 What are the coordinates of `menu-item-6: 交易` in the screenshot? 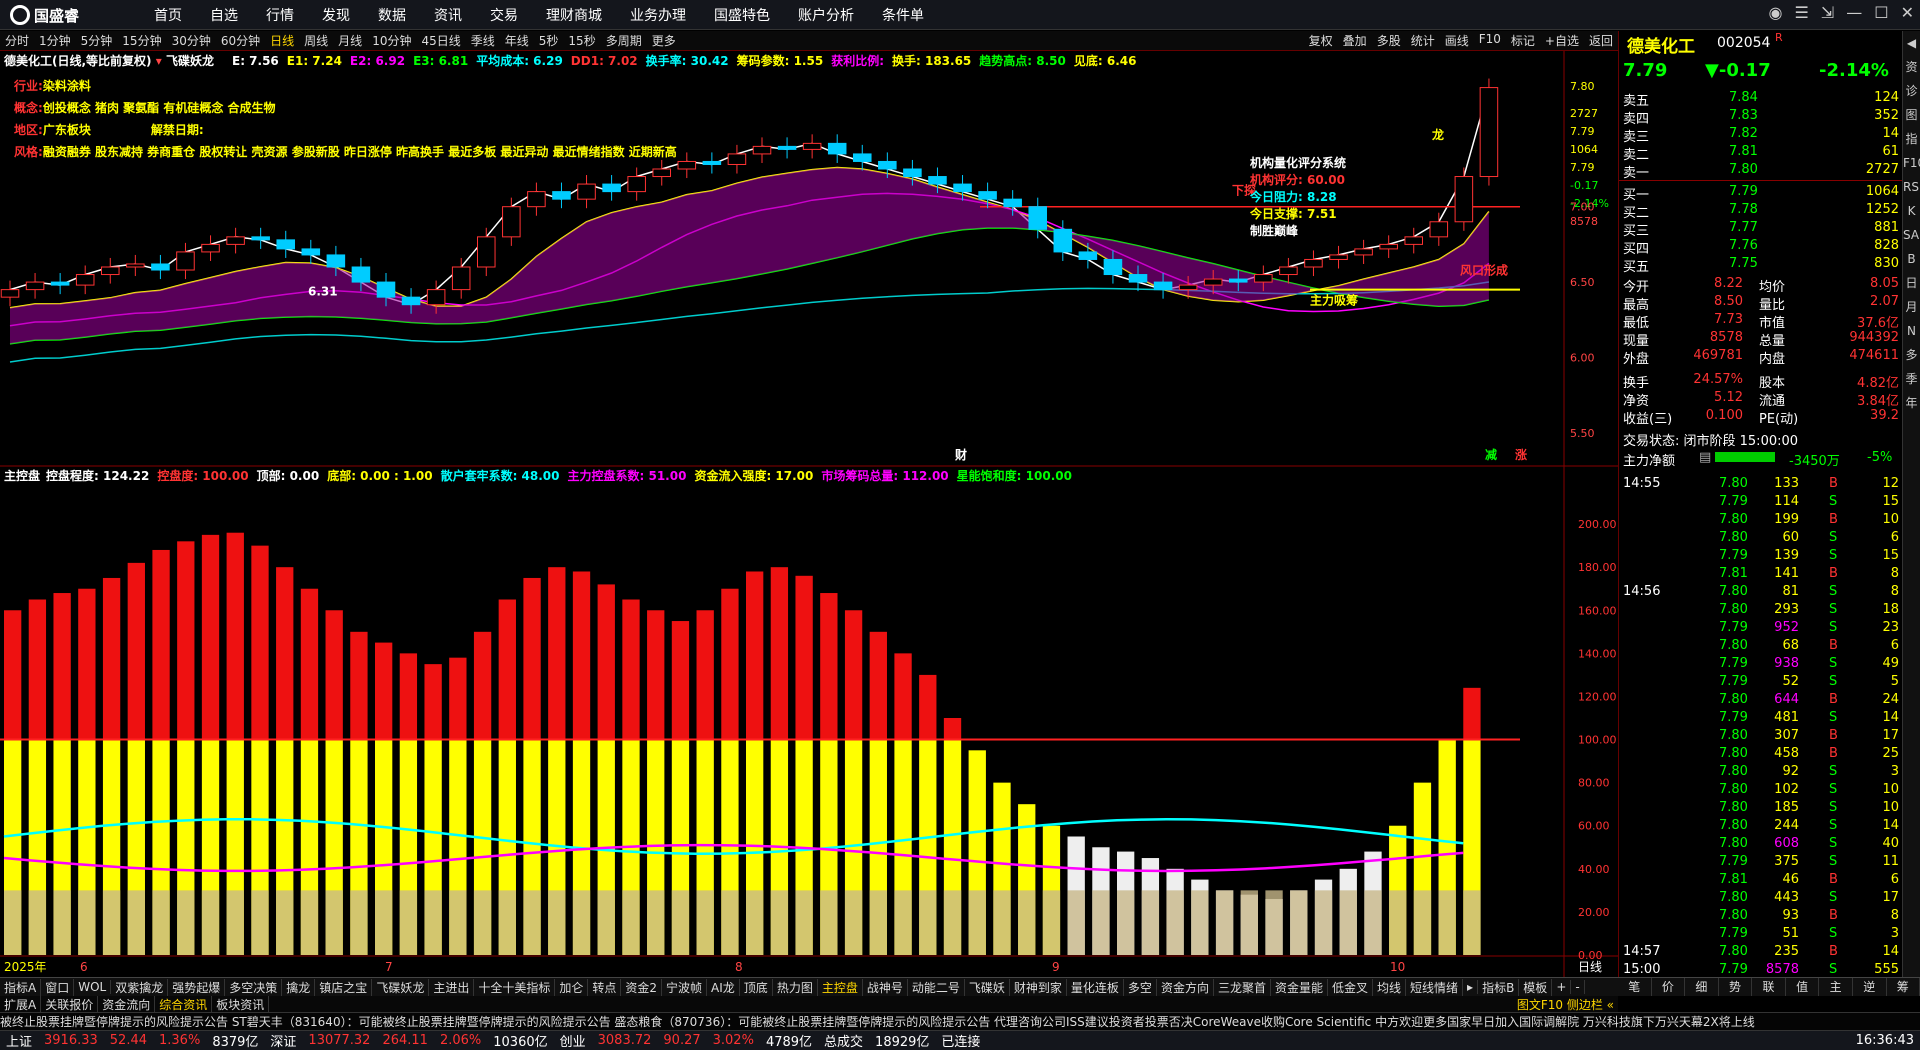 It's located at (504, 15).